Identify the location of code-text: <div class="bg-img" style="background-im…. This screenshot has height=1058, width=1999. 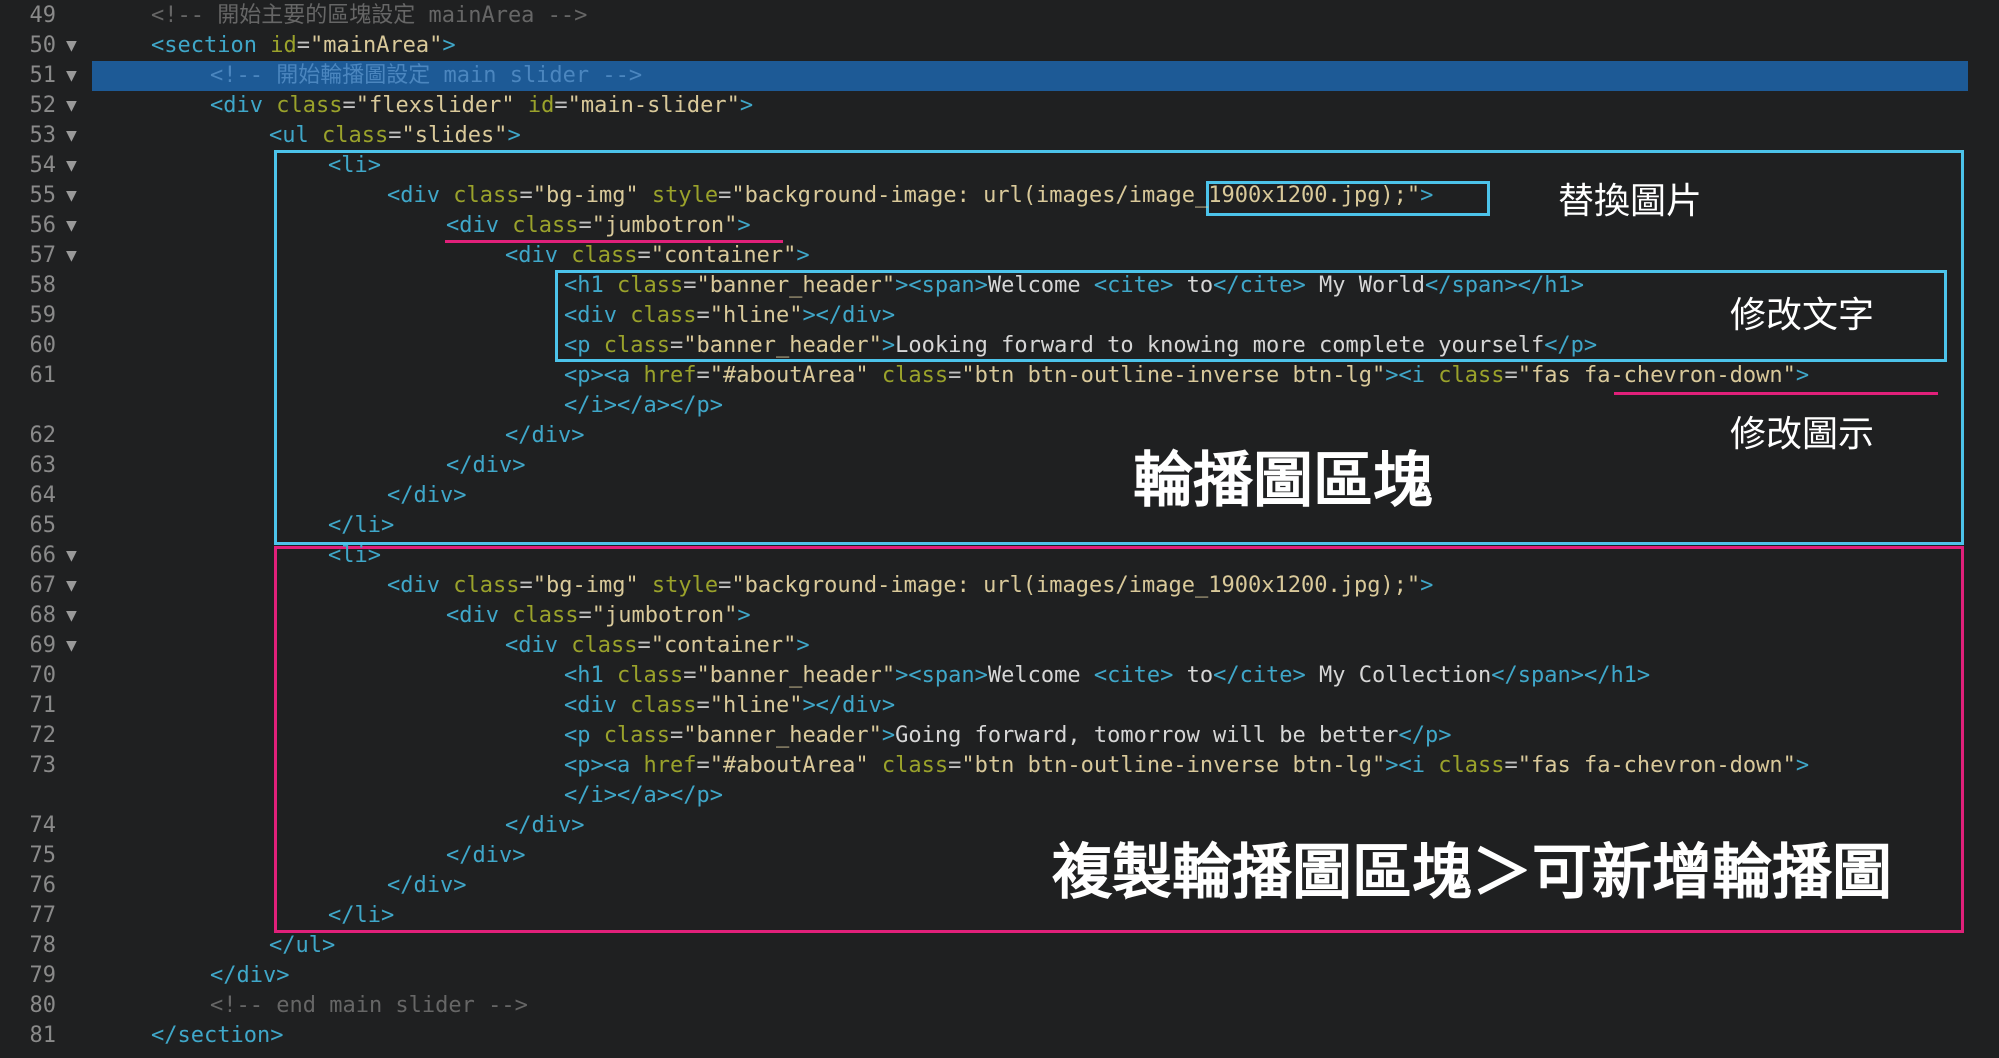
(910, 196).